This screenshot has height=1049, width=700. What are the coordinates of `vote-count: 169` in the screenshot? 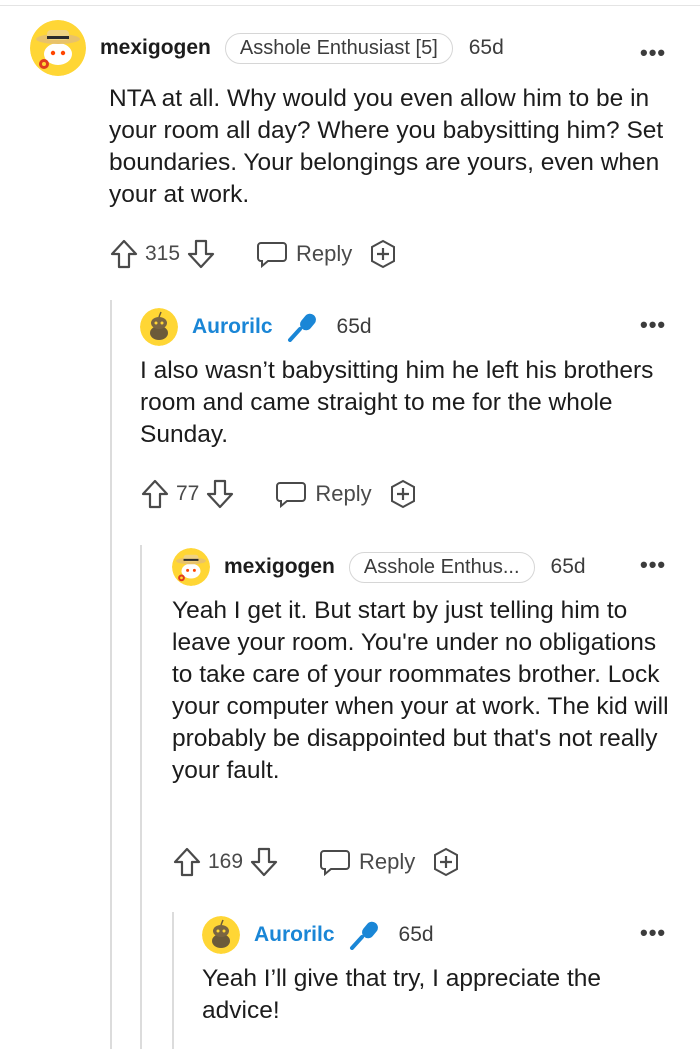 It's located at (226, 861).